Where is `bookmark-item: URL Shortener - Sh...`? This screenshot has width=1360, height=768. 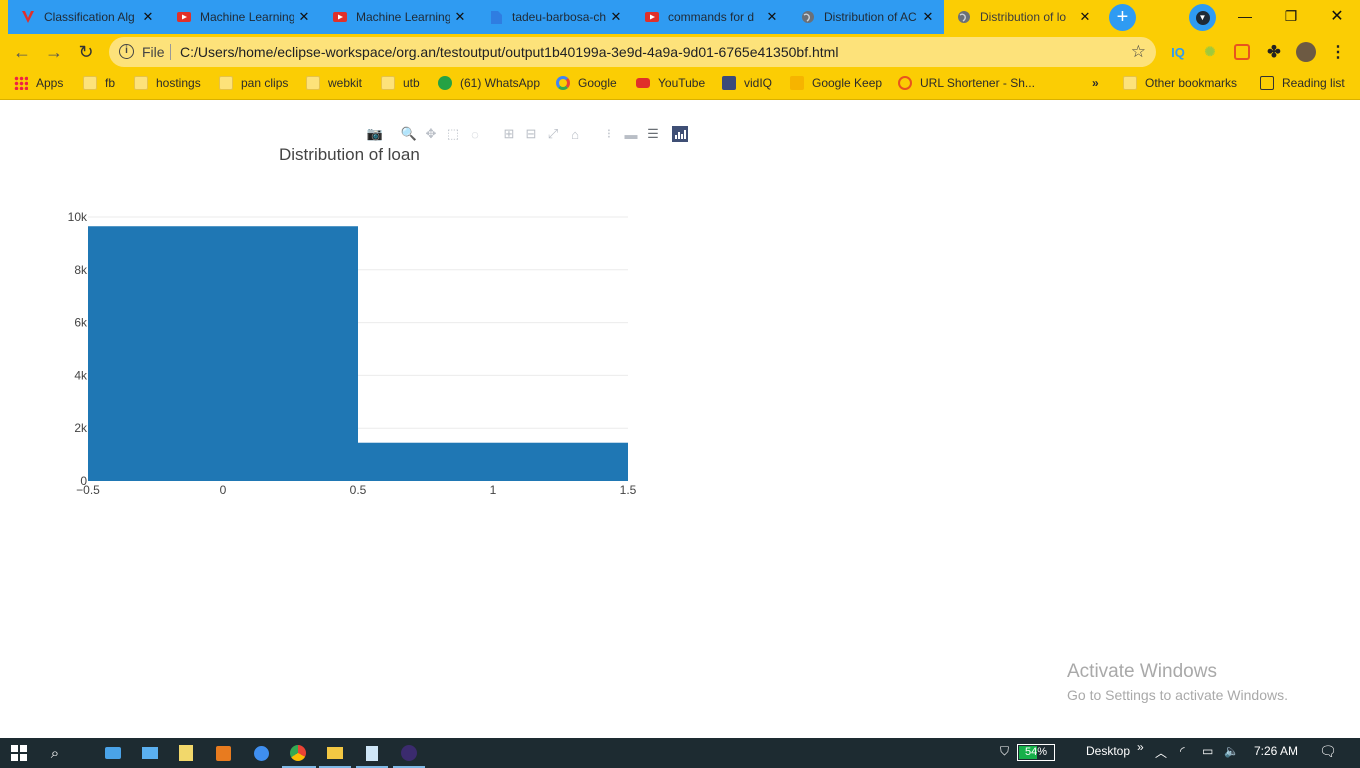
bookmark-item: URL Shortener - Sh... is located at coordinates (966, 83).